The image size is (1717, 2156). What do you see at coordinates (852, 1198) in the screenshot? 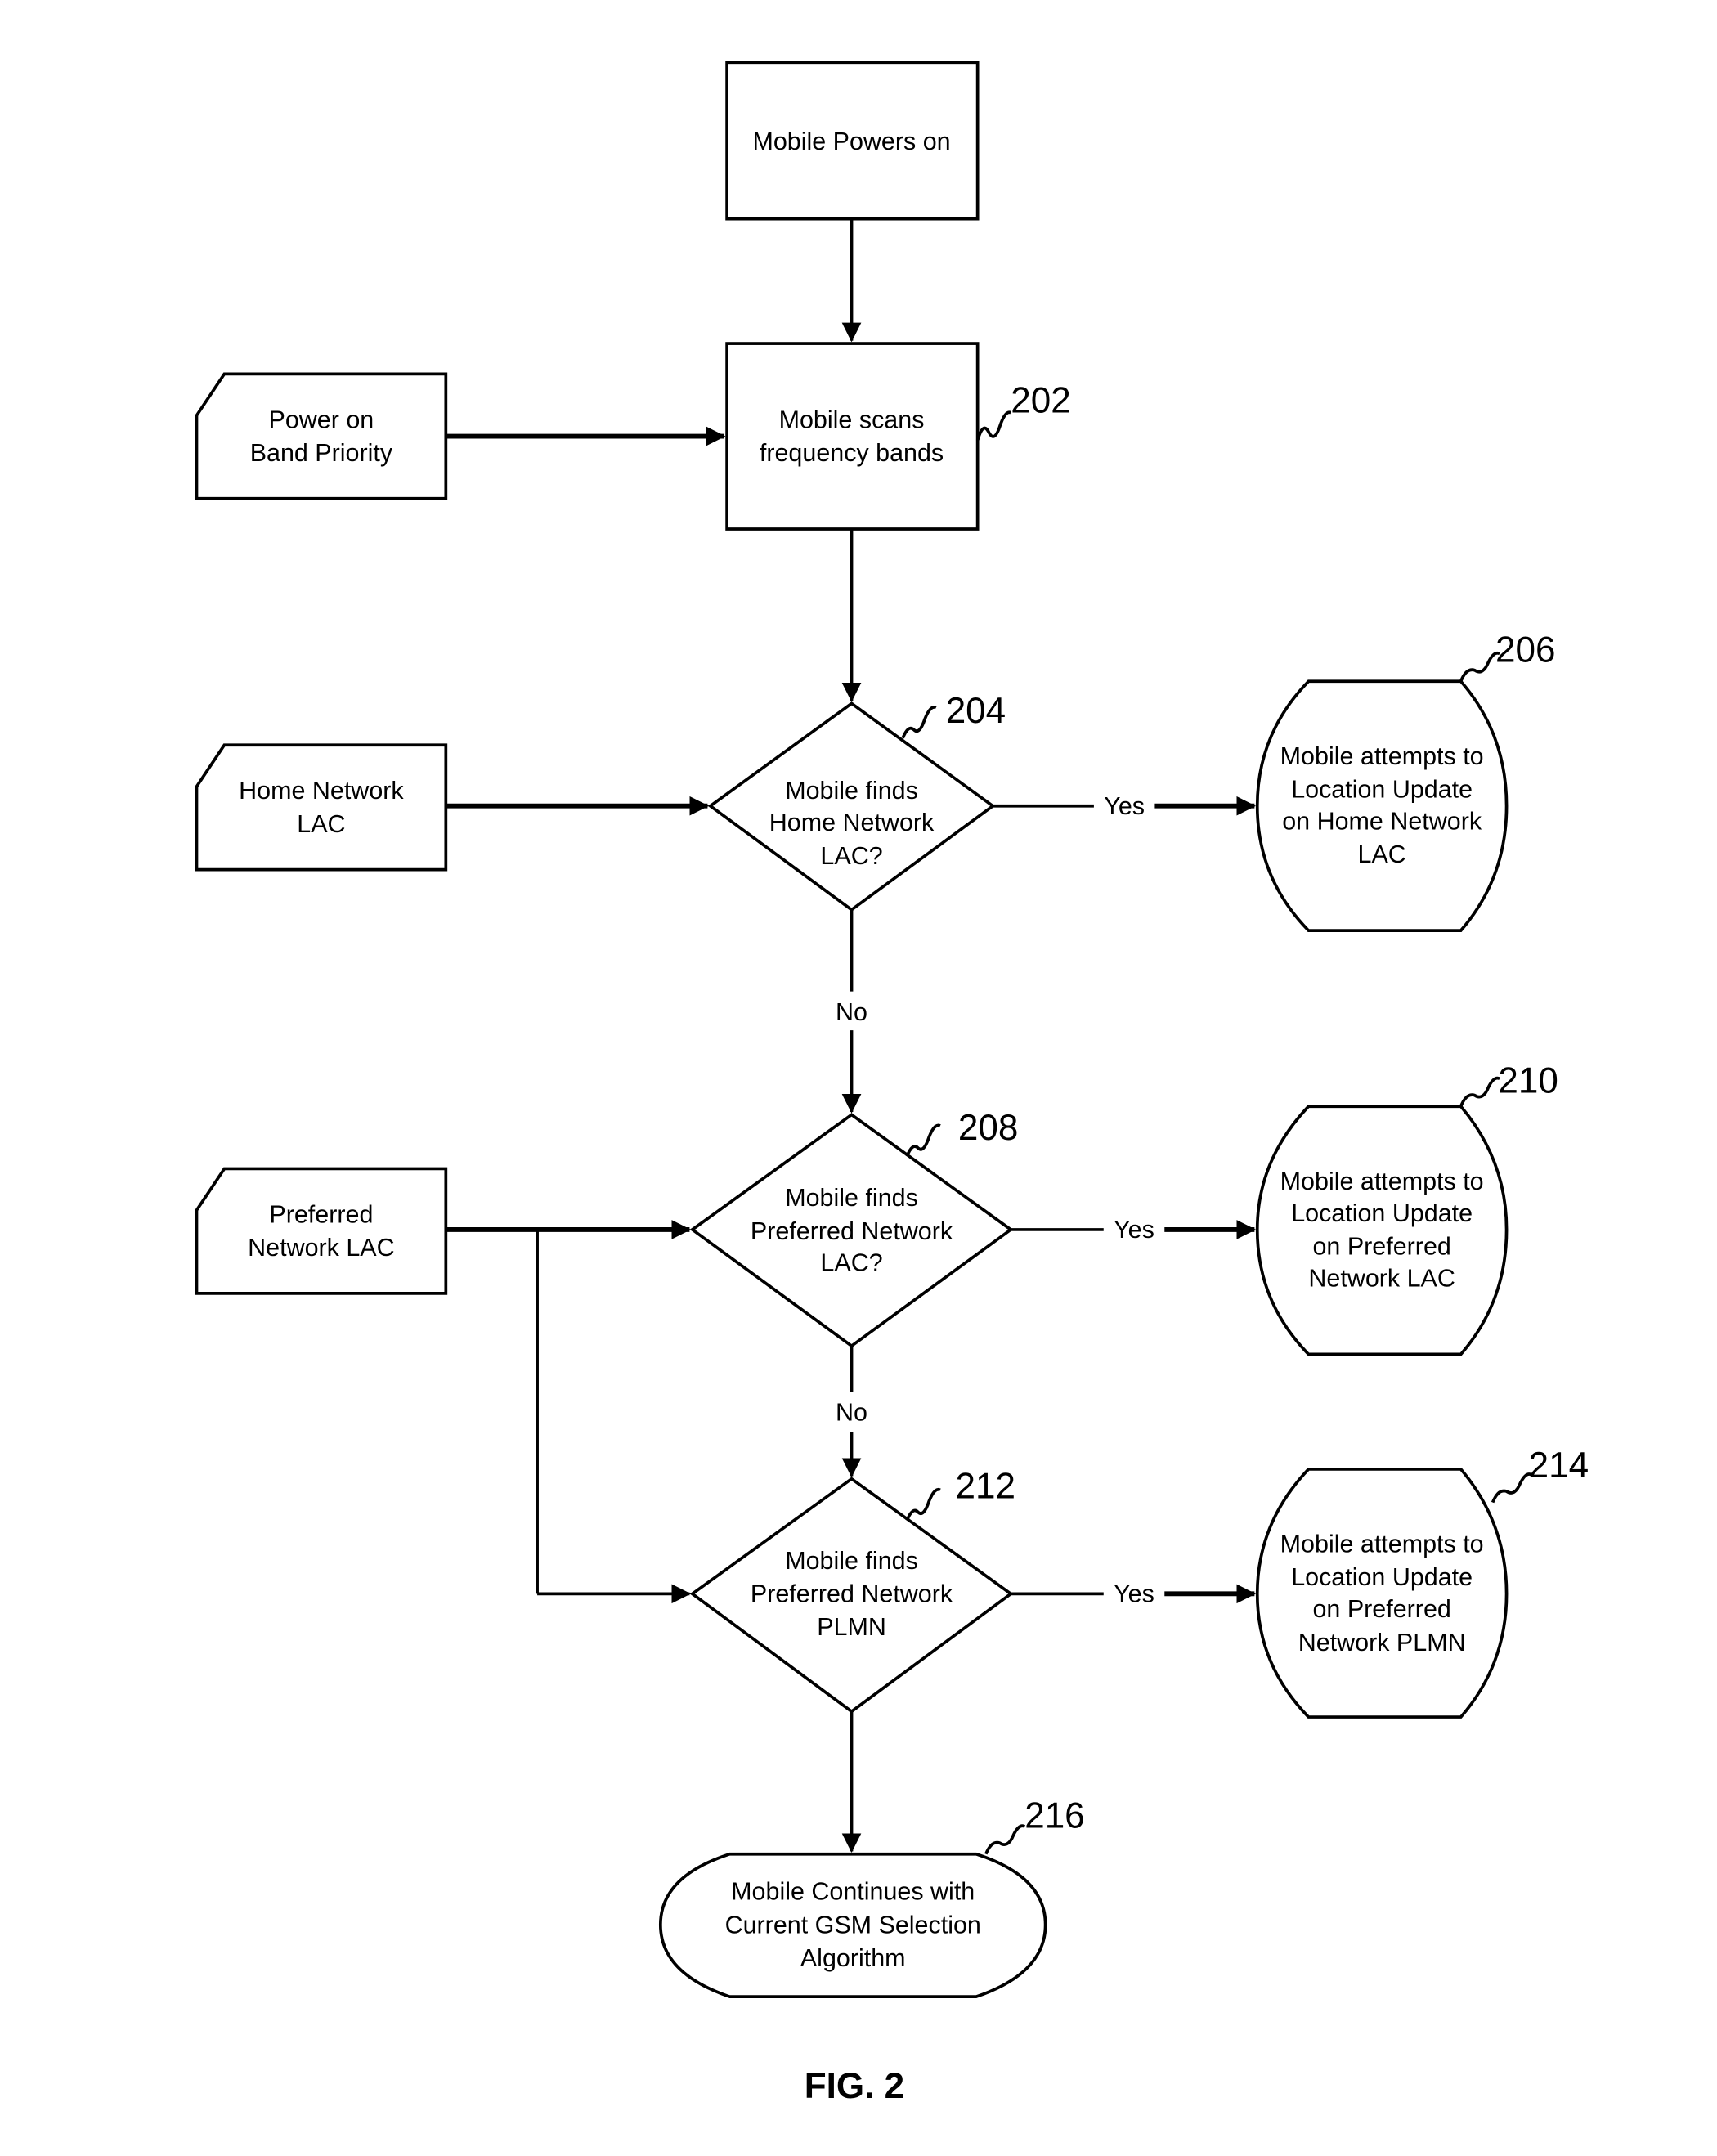
I see `decision-pref-lac-label-1: Mobile finds` at bounding box center [852, 1198].